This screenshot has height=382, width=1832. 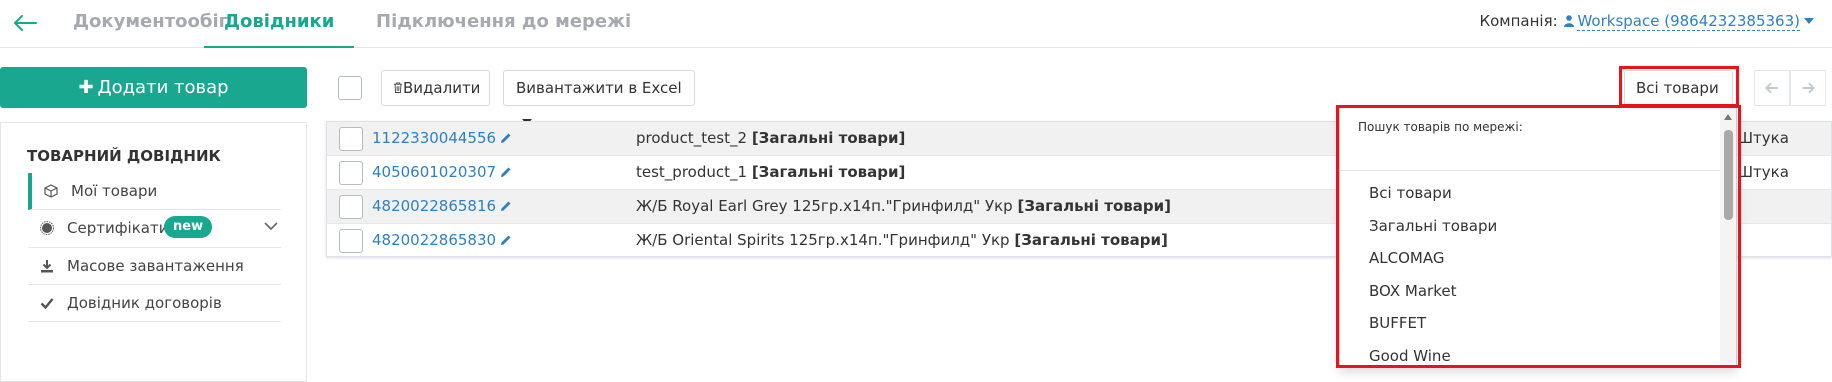 What do you see at coordinates (279, 24) in the screenshot?
I see `tab-directories: Довідники` at bounding box center [279, 24].